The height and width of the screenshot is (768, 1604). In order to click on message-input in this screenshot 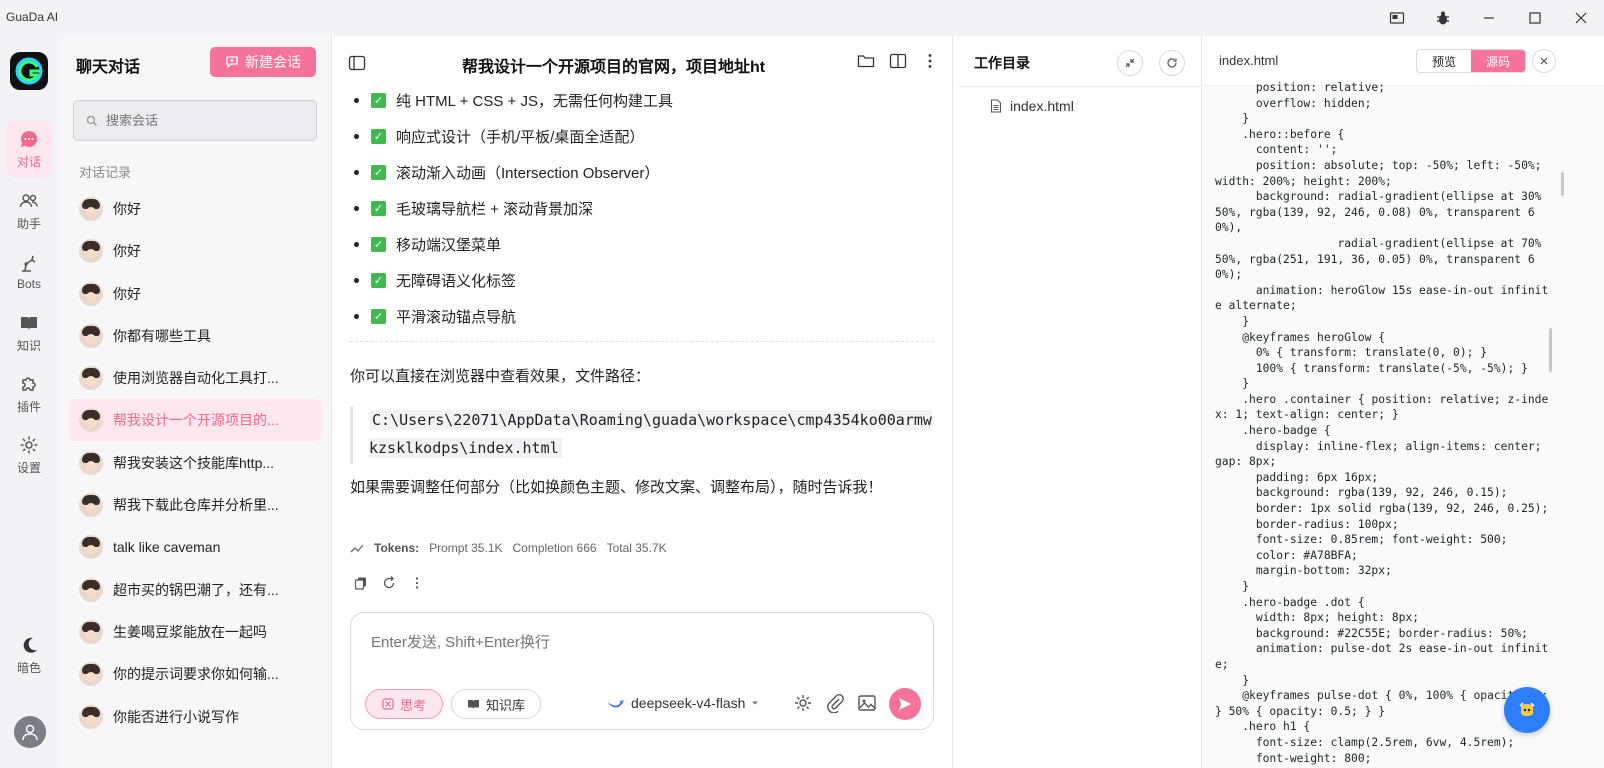, I will do `click(641, 646)`.